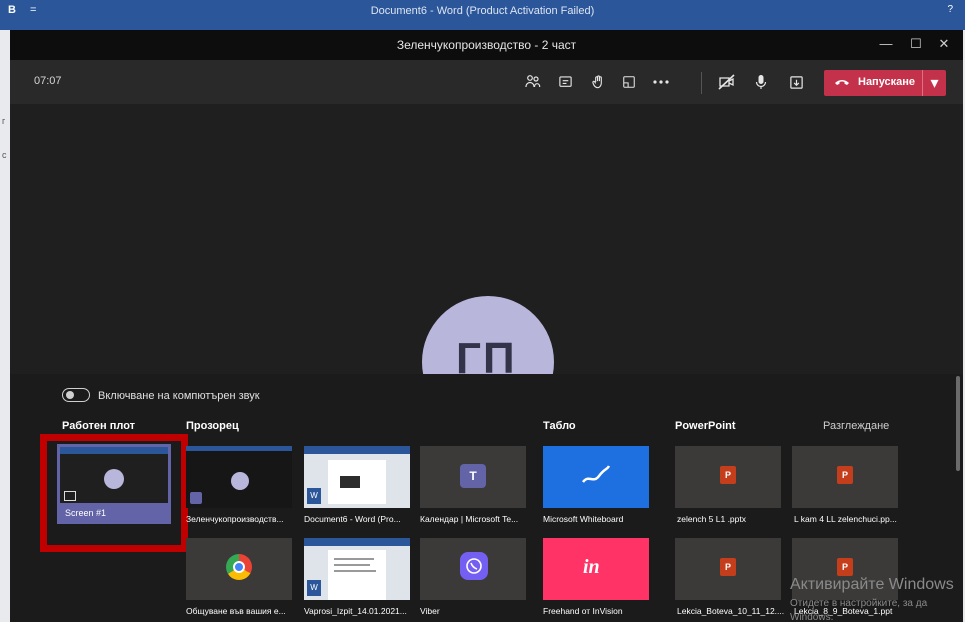  Describe the element at coordinates (842, 85) in the screenshot. I see `phone-hangup-icon` at that location.